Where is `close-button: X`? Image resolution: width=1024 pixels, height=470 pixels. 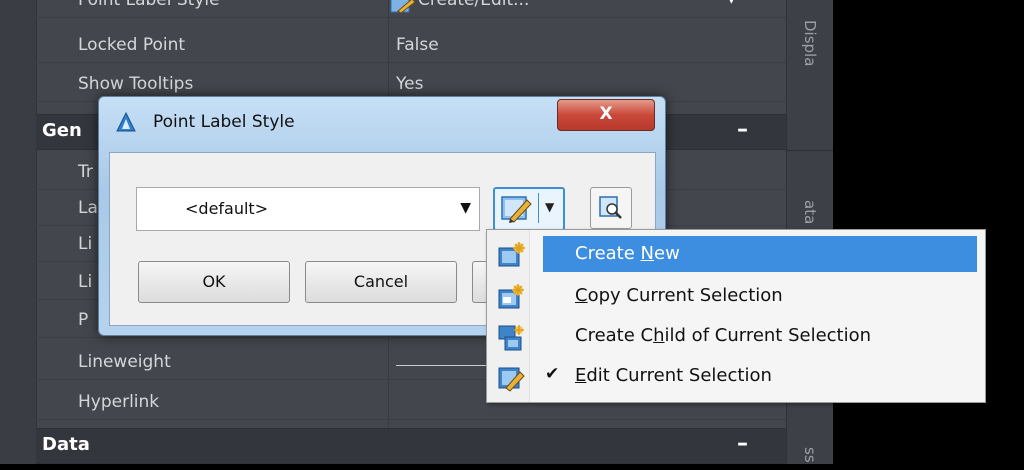 close-button: X is located at coordinates (606, 115).